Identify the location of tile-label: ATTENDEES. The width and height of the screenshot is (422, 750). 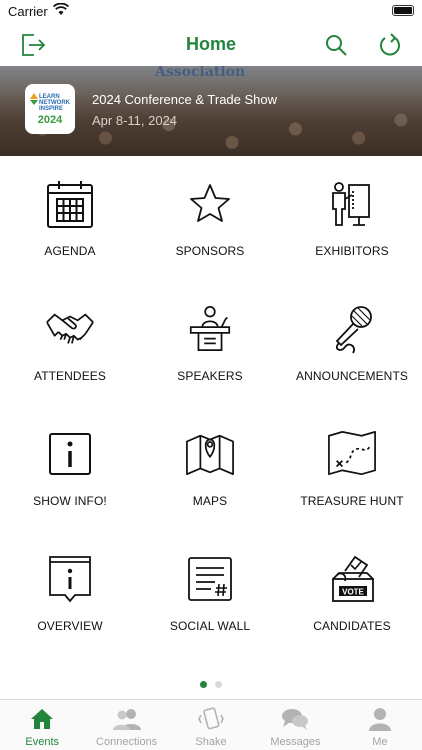
(70, 376).